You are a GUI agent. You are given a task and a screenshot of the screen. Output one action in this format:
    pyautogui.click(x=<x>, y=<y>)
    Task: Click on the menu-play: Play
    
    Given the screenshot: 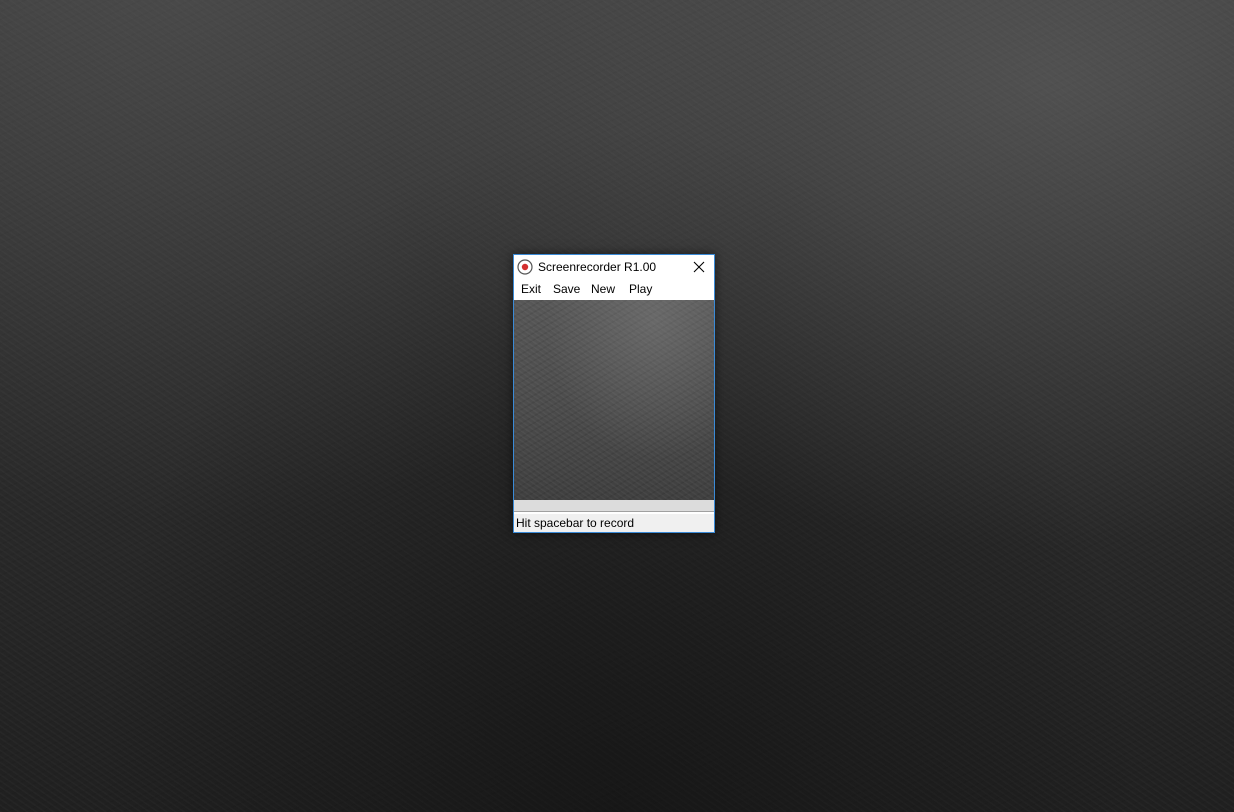 What is the action you would take?
    pyautogui.click(x=640, y=289)
    